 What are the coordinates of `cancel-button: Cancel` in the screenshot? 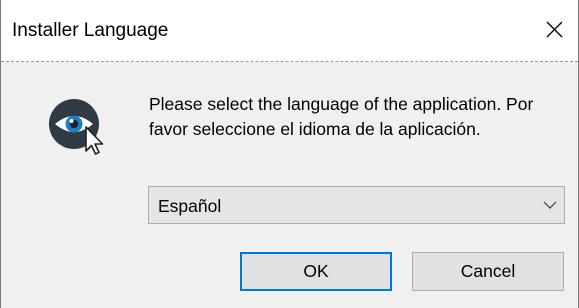 It's located at (488, 271).